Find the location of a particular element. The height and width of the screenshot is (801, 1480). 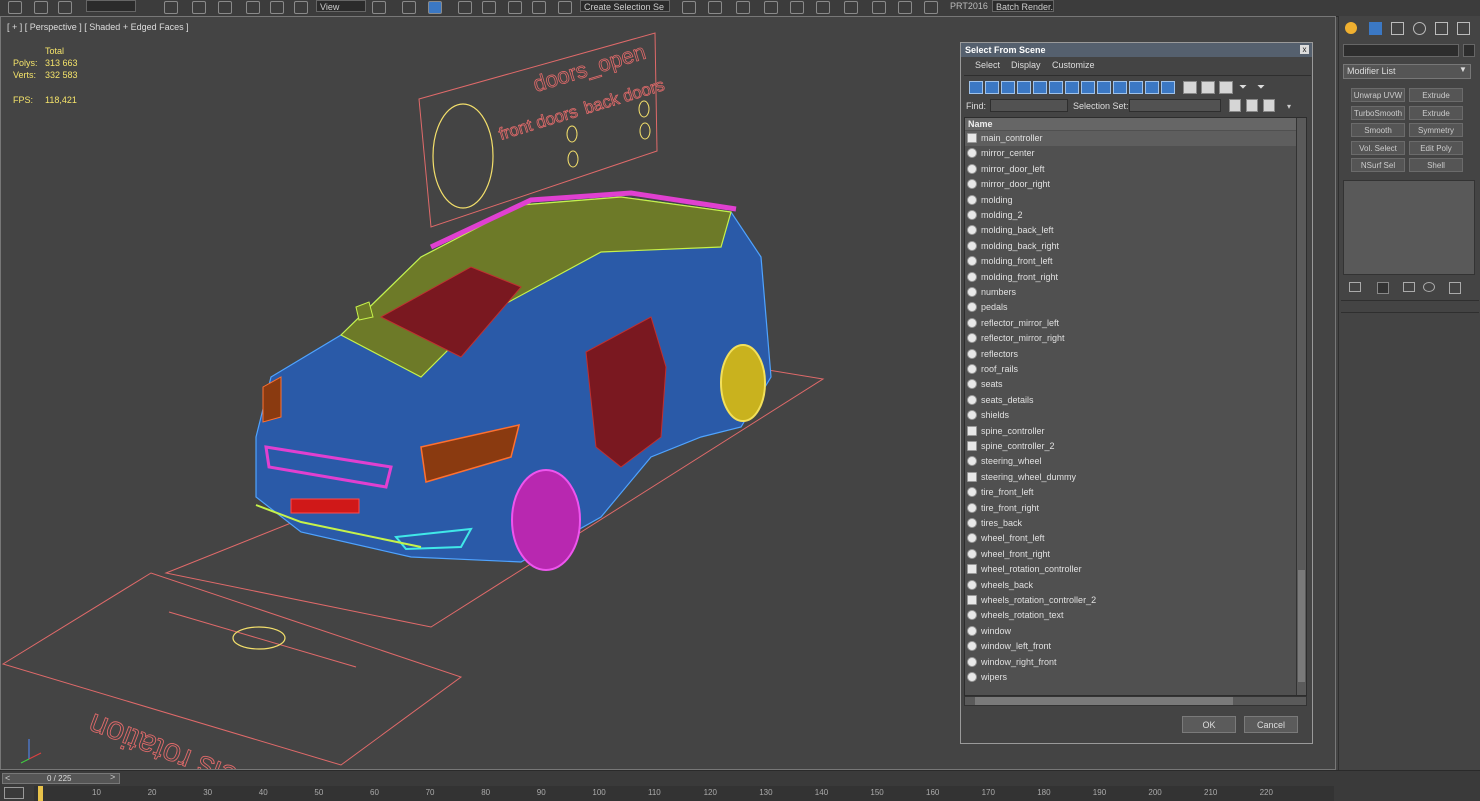

pivot-icon is located at coordinates (379, 7).